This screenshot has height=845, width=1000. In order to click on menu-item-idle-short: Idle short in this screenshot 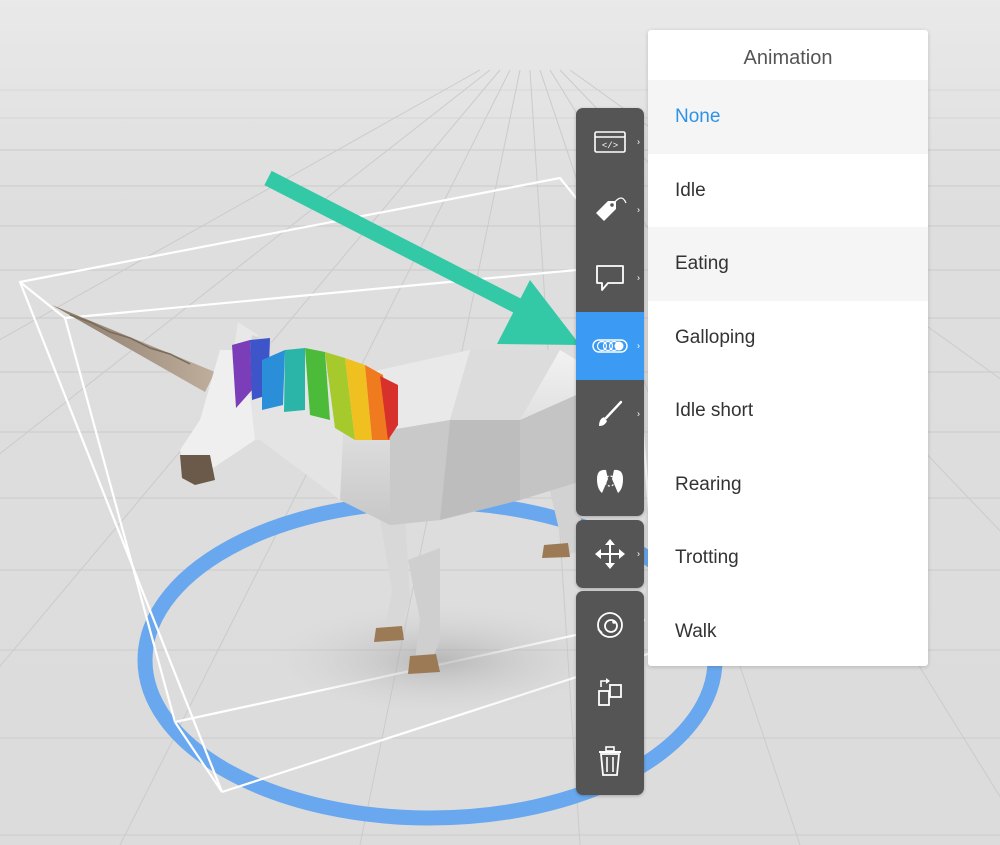, I will do `click(788, 411)`.